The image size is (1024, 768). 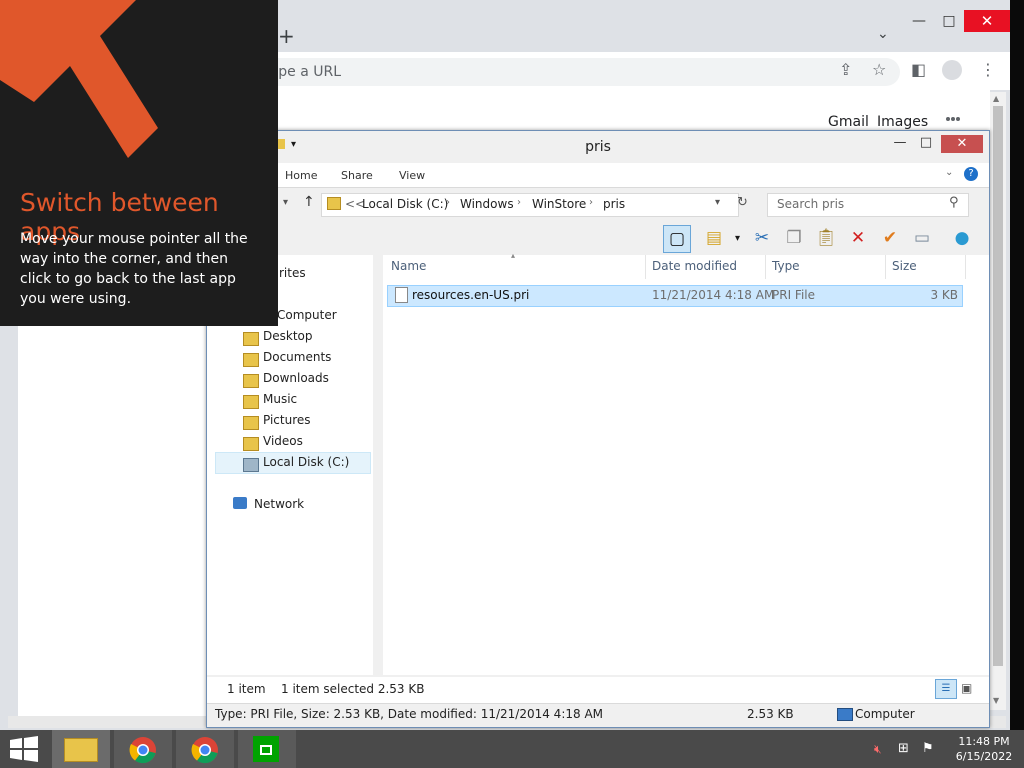 I want to click on breadcrumb-winstore: WinStore, so click(x=559, y=204).